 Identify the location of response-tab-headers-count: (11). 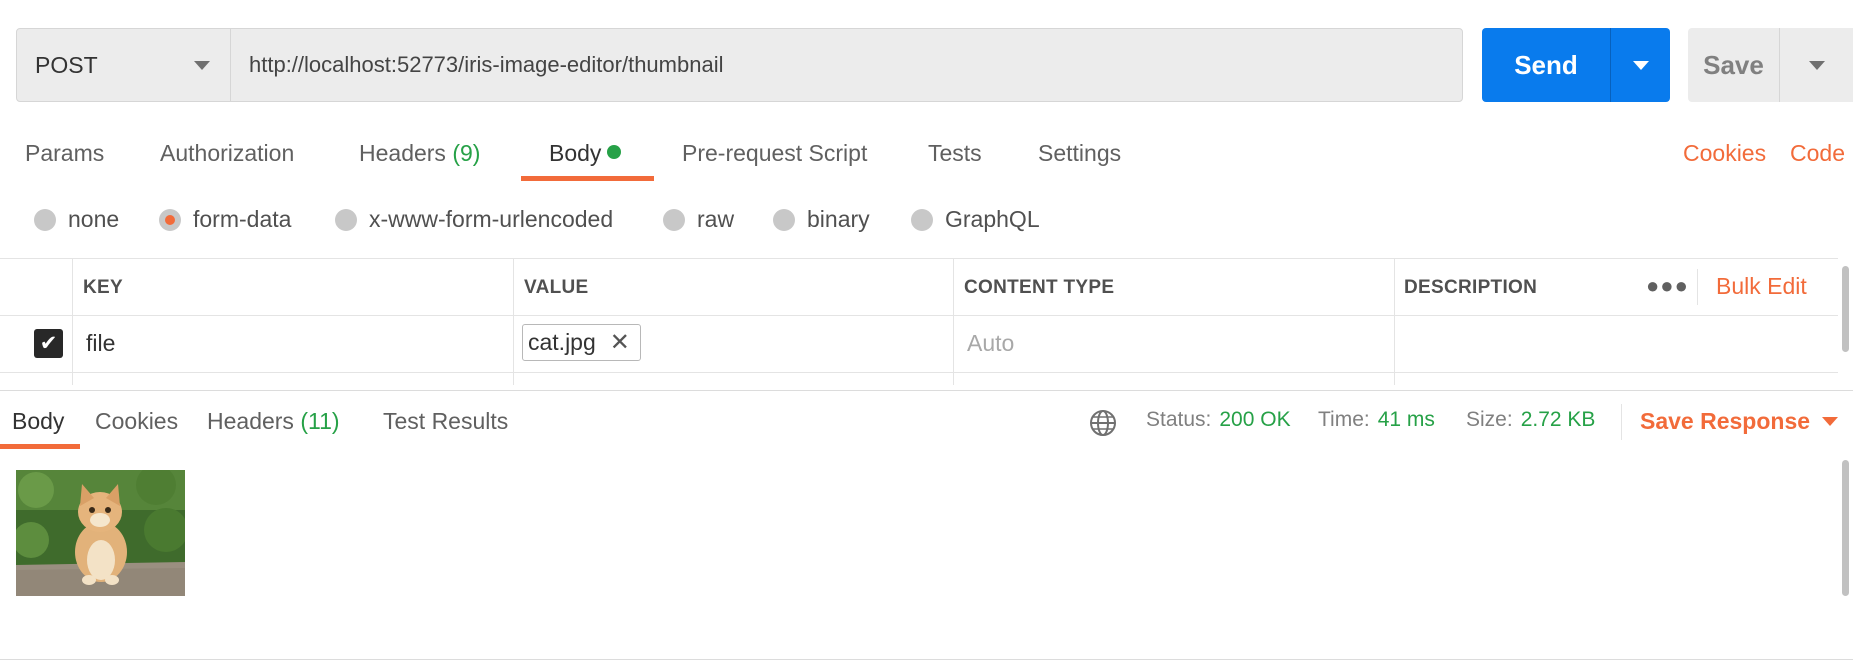
(320, 421).